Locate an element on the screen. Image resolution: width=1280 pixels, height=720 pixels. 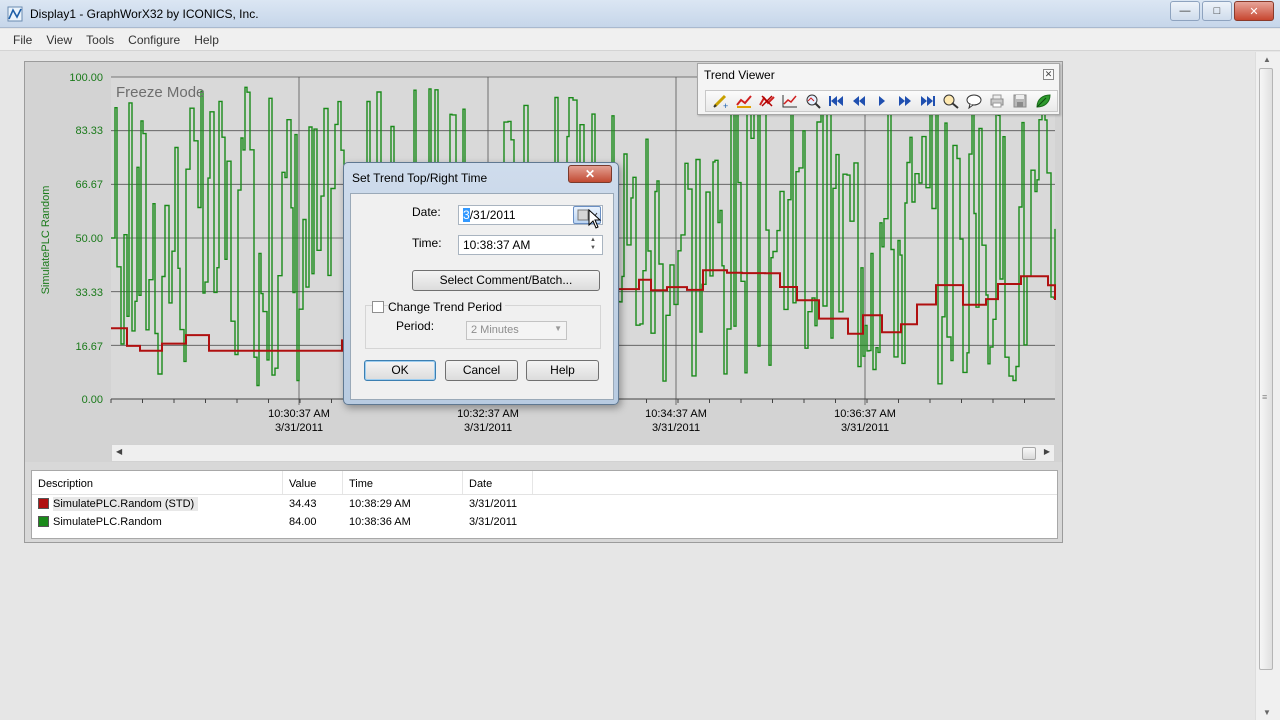
dialog-title: Set Trend Top/Right Time is located at coordinates (420, 178).